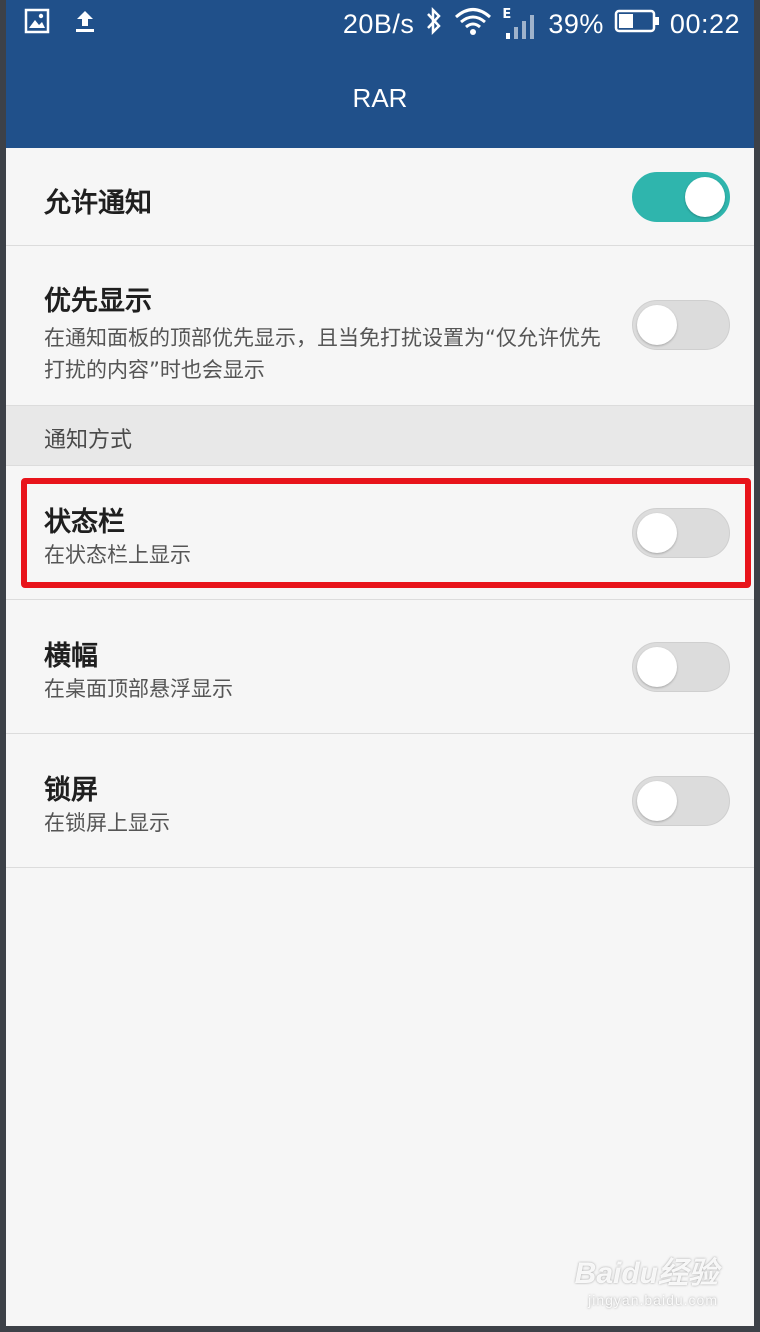 The width and height of the screenshot is (760, 1332). Describe the element at coordinates (653, 1300) in the screenshot. I see `watermark-url: jingyan.baidu.com` at that location.